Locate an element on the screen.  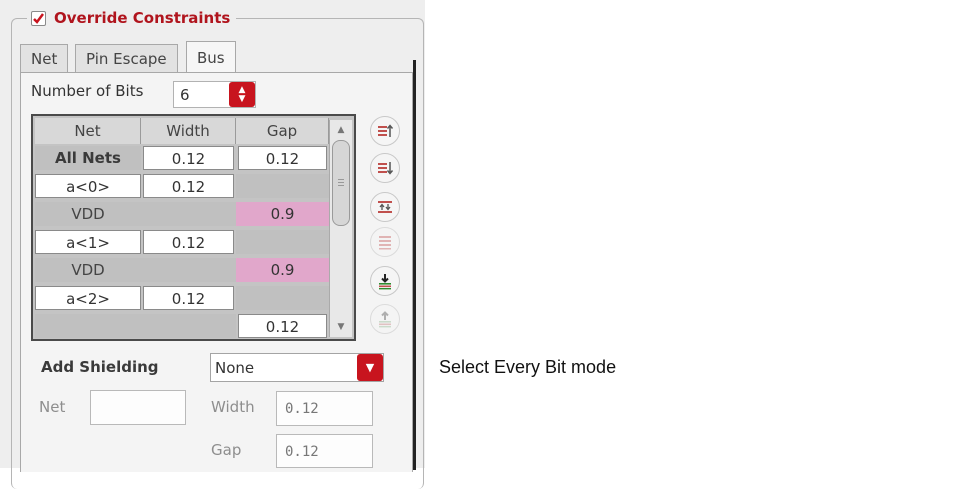
shield-width-value: 0.12 is located at coordinates (302, 409).